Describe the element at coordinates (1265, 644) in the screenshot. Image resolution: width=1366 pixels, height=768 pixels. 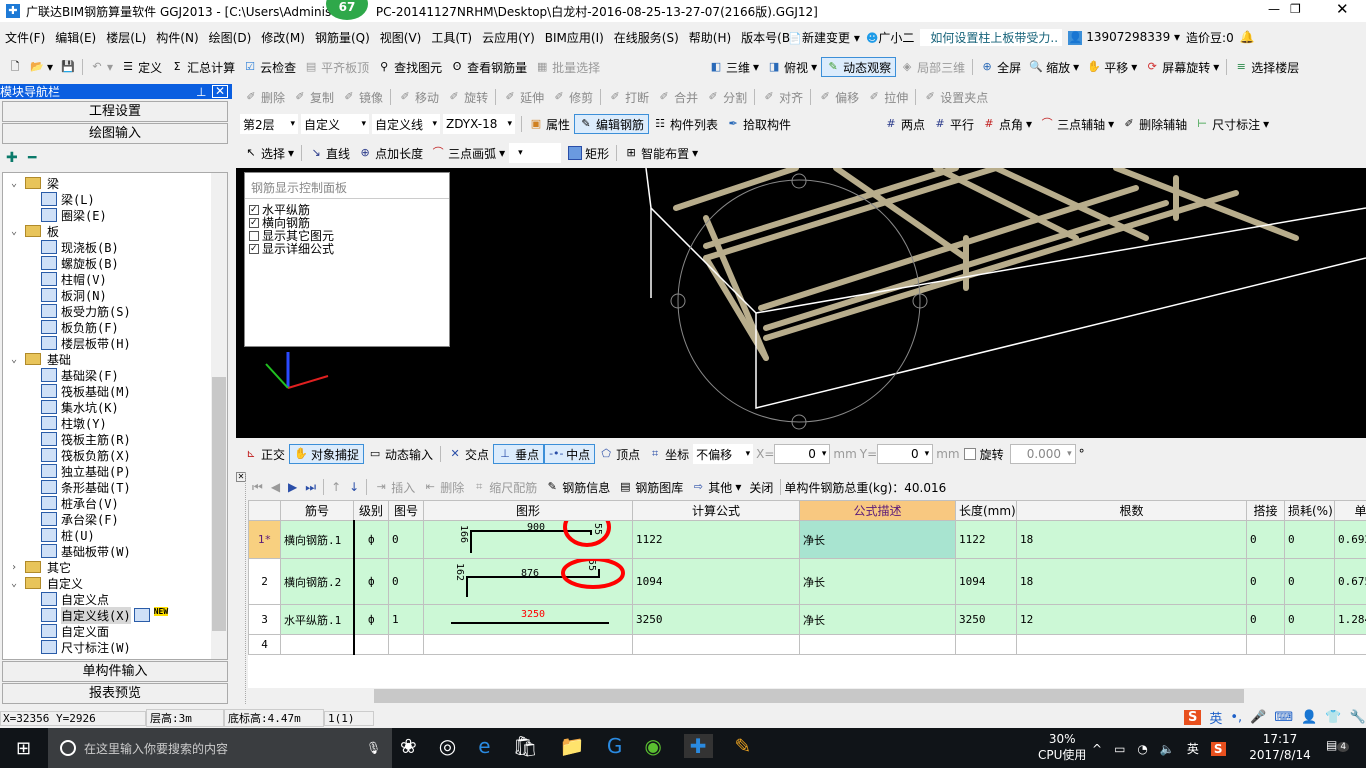
I see `cell-lap` at that location.